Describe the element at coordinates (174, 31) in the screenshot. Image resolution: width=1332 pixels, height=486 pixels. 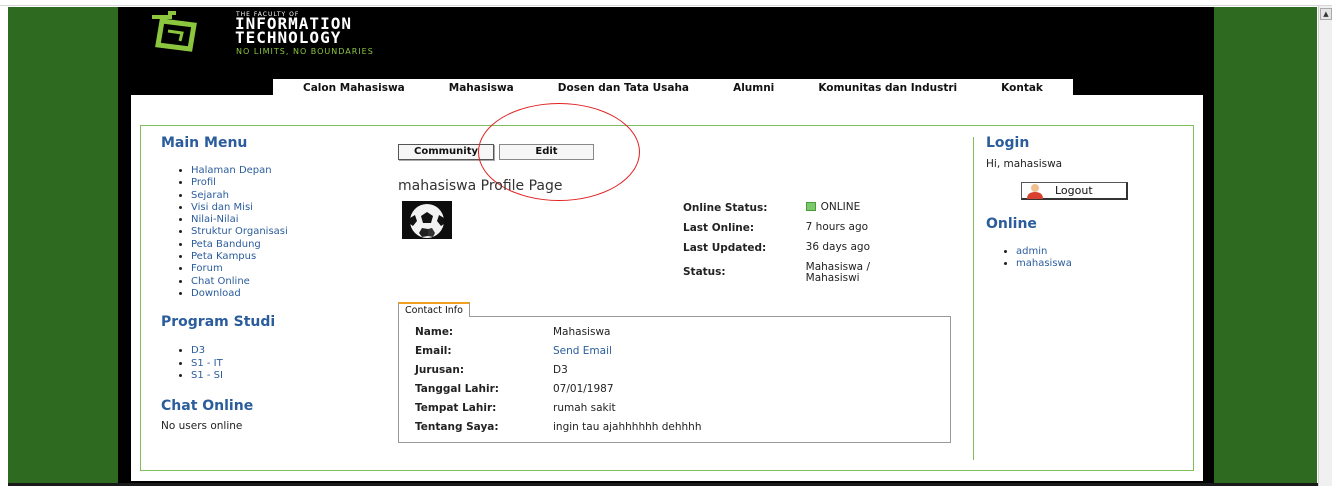
I see `logo-icon` at that location.